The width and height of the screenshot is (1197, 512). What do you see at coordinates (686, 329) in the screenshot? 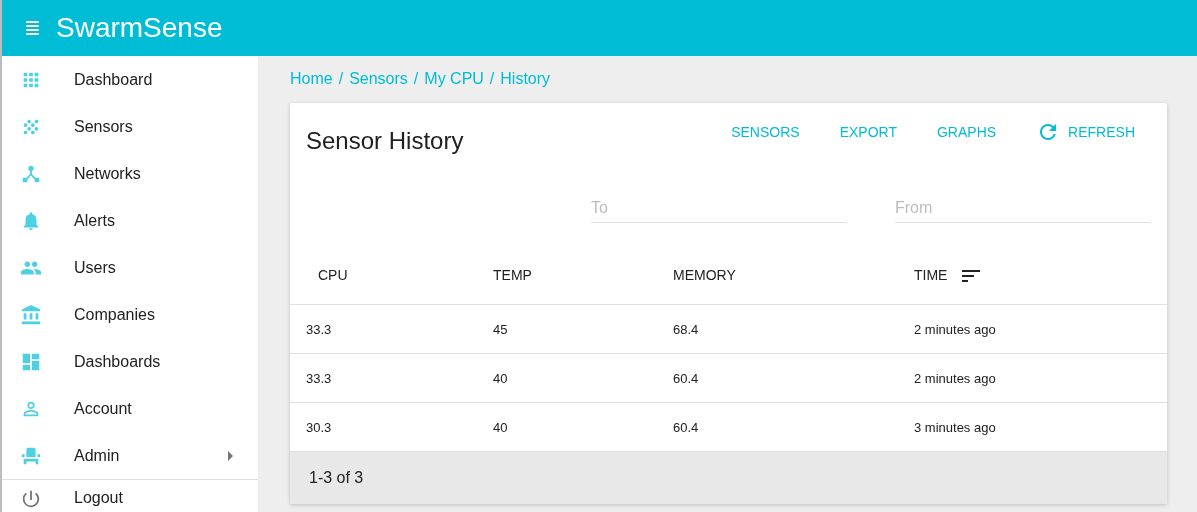
I see `table-cell: 68.4` at bounding box center [686, 329].